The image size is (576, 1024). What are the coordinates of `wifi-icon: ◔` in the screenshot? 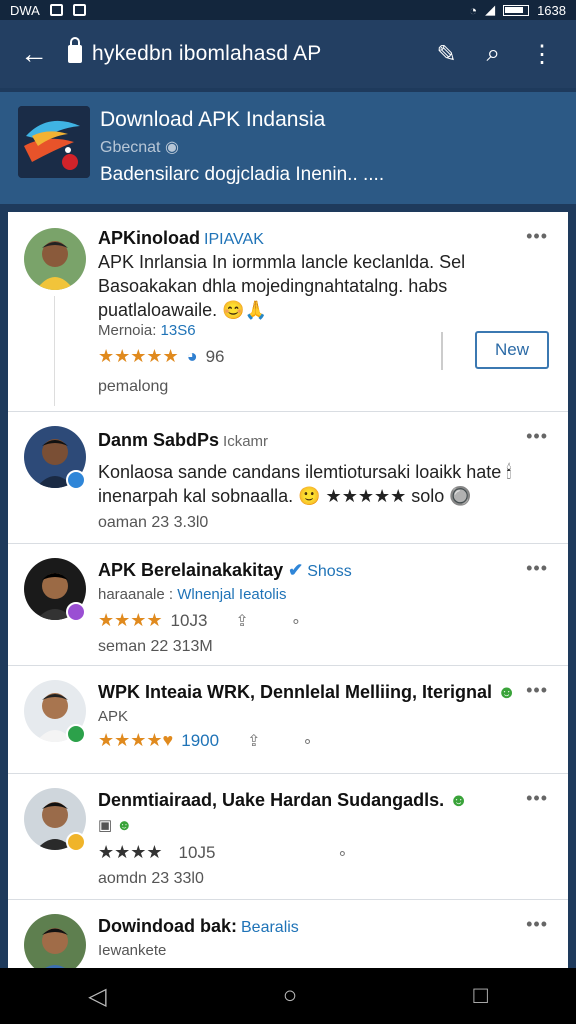 It's located at (473, 10).